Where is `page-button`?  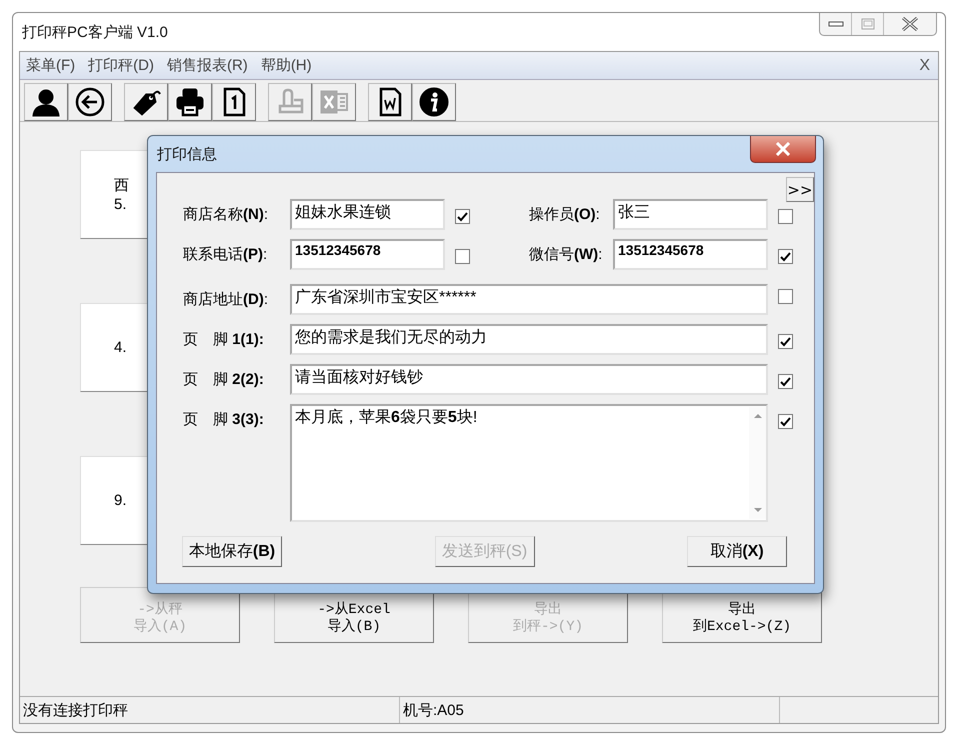 page-button is located at coordinates (234, 102).